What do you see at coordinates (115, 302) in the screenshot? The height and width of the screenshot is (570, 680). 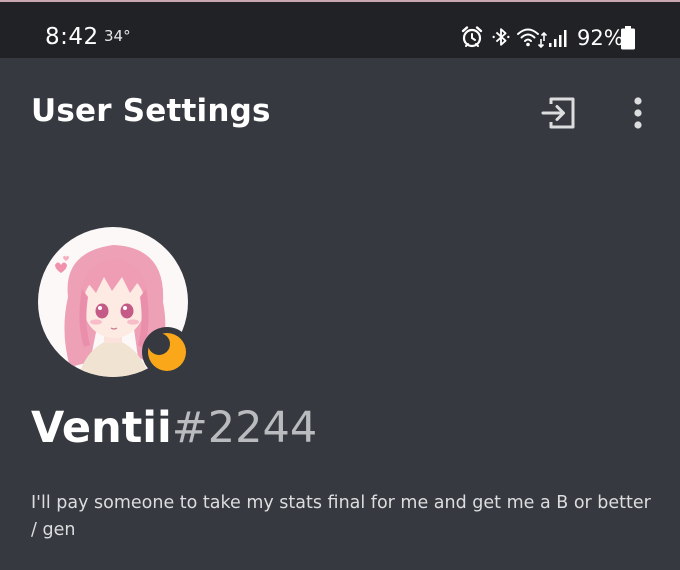 I see `avatar-container` at bounding box center [115, 302].